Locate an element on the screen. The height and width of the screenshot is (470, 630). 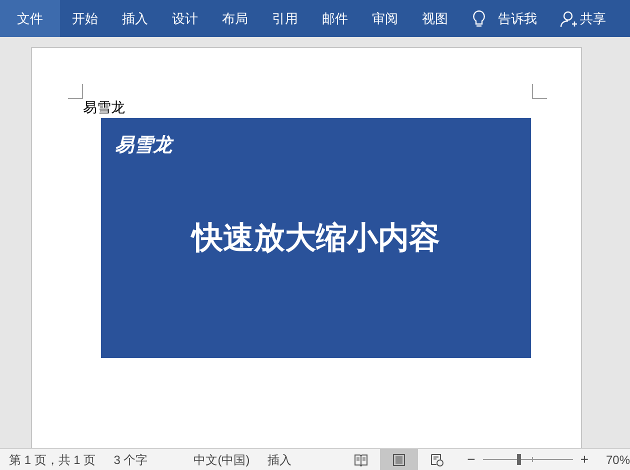
ribbon-tab: 布局 is located at coordinates (235, 18).